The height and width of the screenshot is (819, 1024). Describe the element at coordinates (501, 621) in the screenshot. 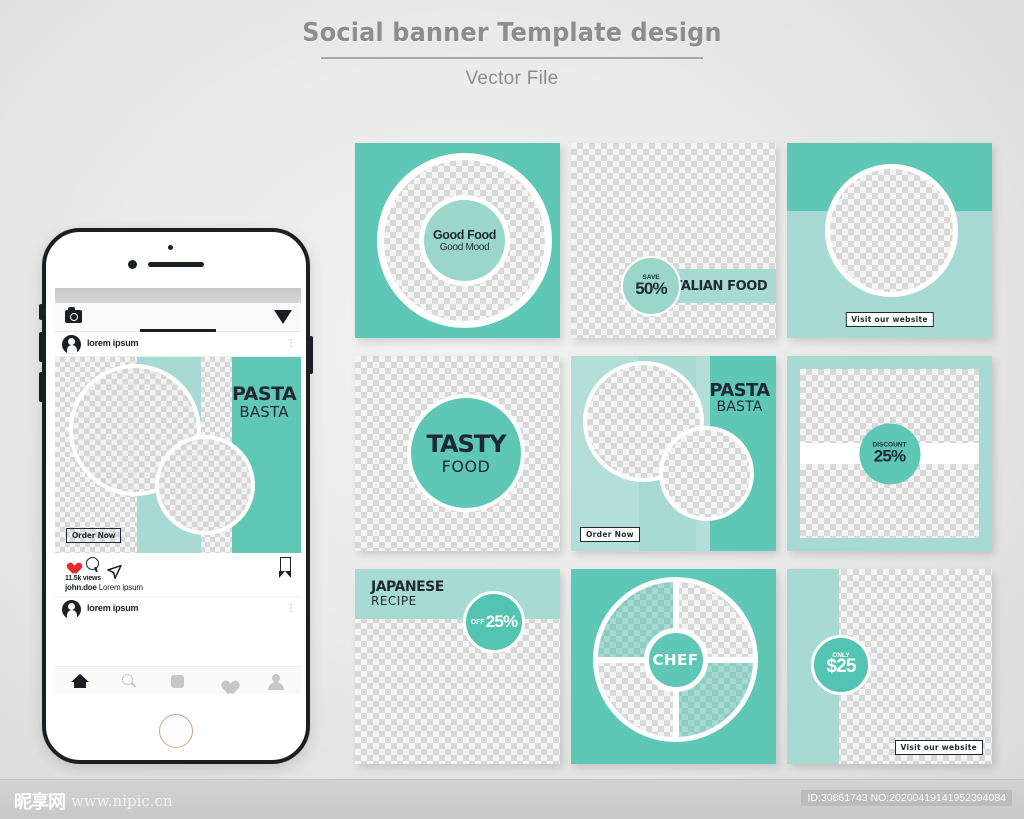

I see `off-badge-value: 25%` at that location.